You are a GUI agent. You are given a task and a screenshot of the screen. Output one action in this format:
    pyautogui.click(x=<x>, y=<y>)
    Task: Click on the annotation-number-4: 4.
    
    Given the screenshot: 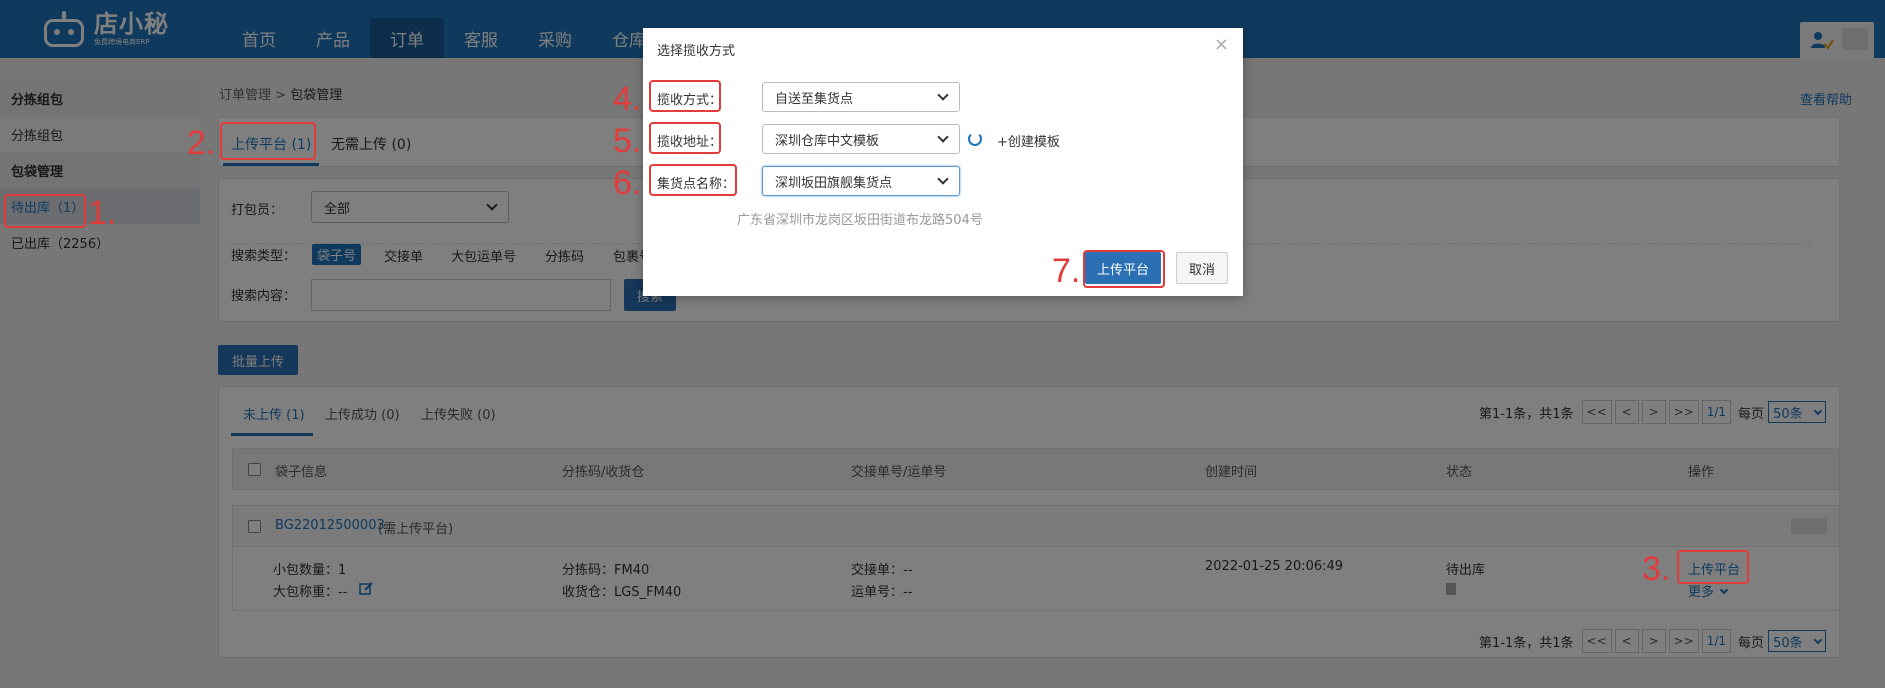 What is the action you would take?
    pyautogui.click(x=627, y=99)
    